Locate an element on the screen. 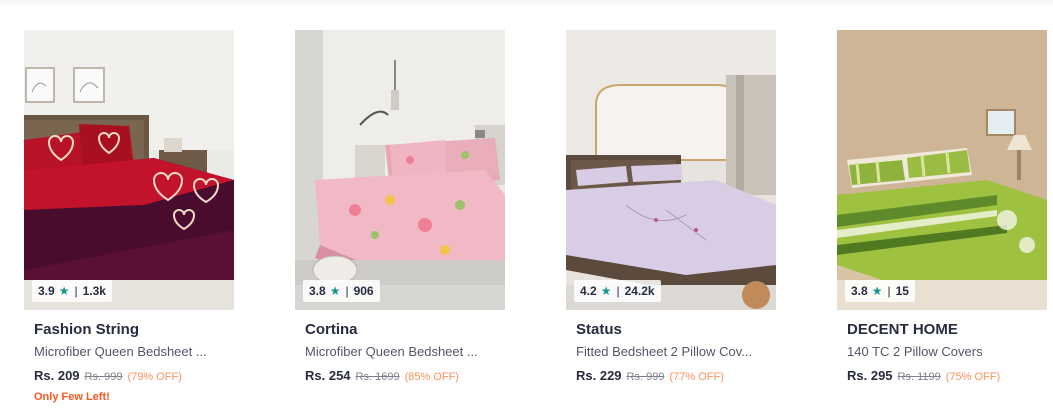 The height and width of the screenshot is (418, 1053). rating-badge: 3.9 ★ | 1.3k is located at coordinates (72, 291).